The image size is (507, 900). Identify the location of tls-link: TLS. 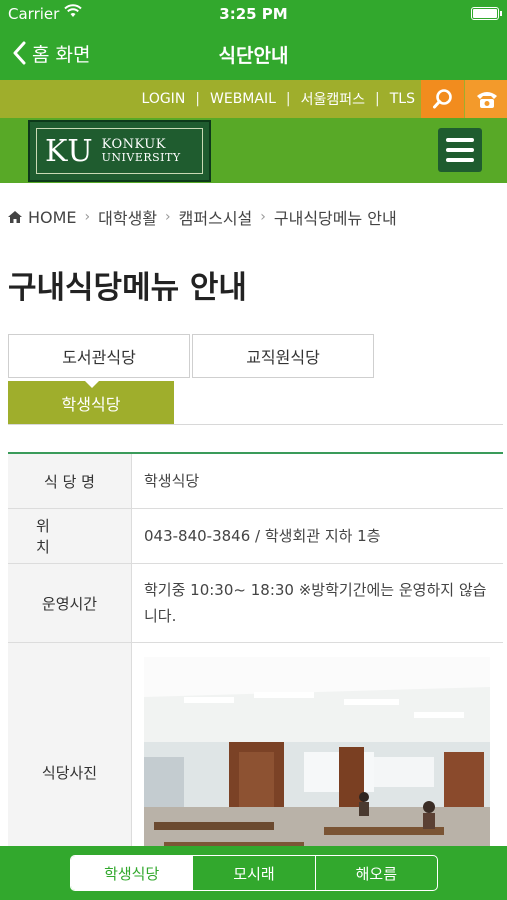
(402, 99).